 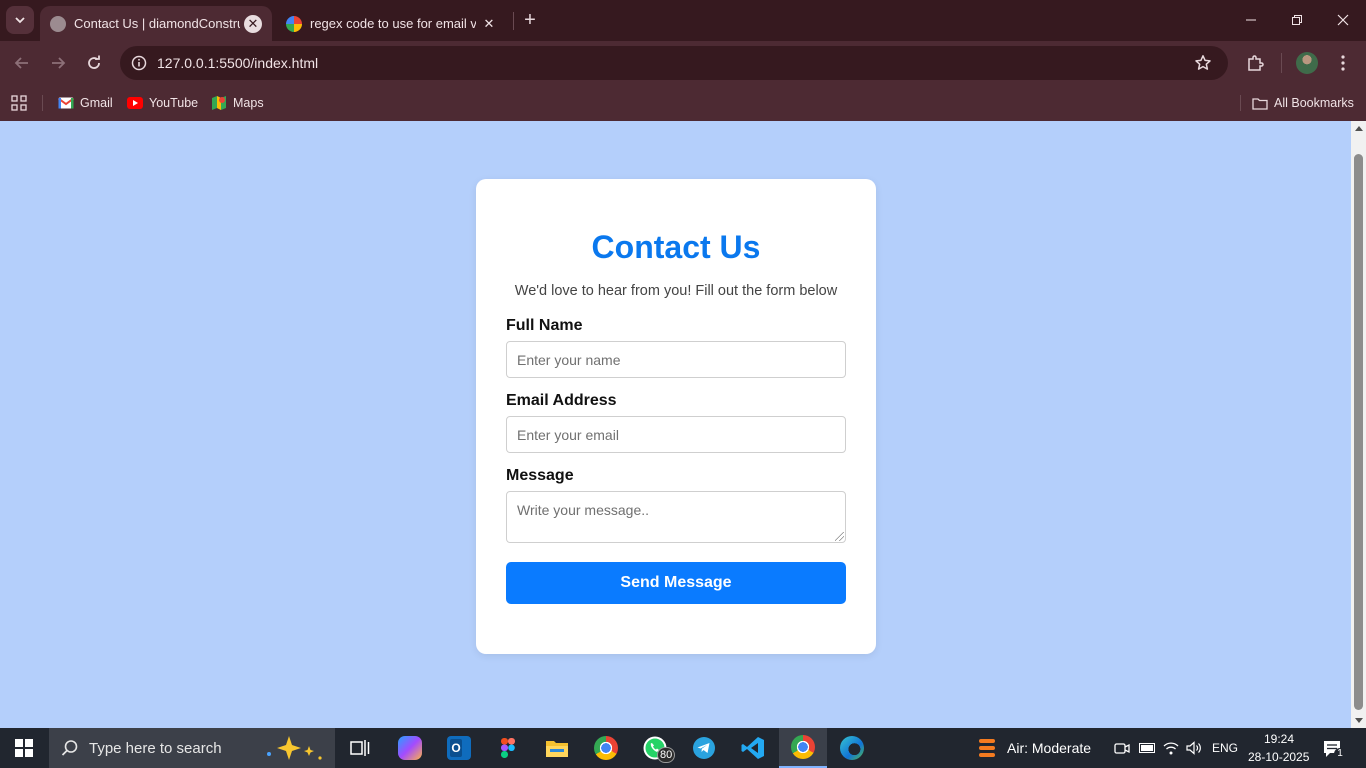 I want to click on telegram-icon, so click(x=704, y=748).